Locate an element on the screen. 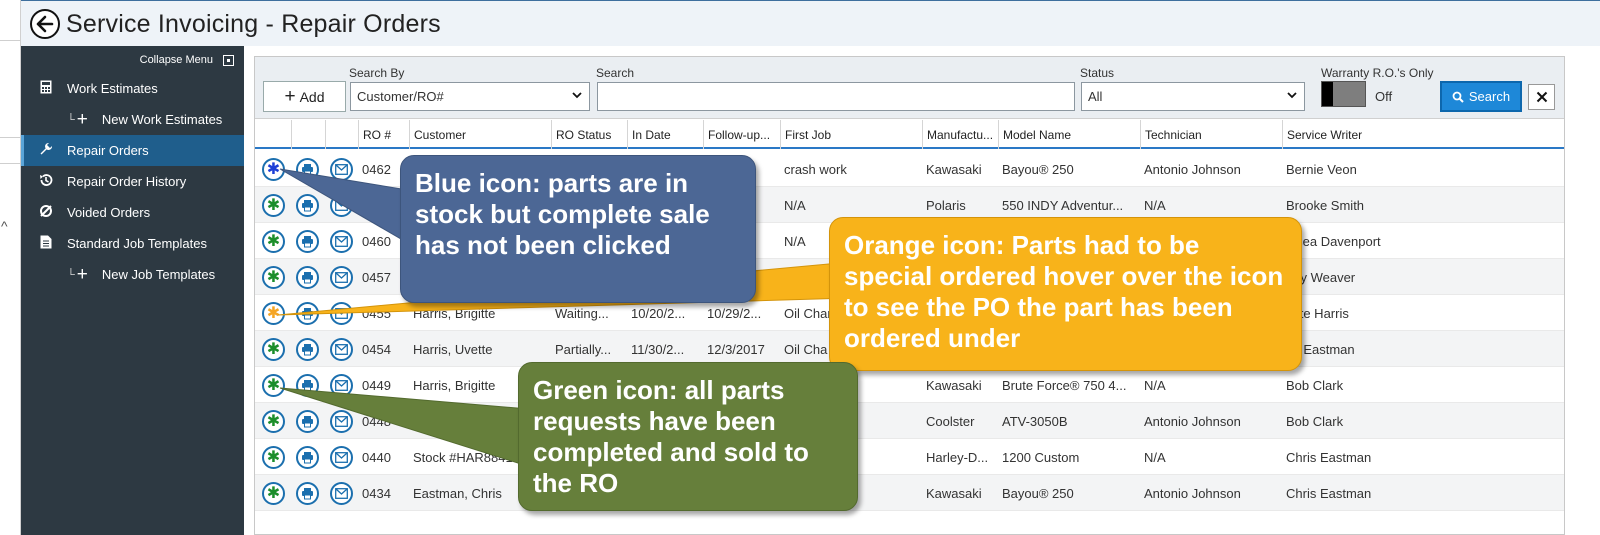 The height and width of the screenshot is (535, 1600). clear-search-button is located at coordinates (1541, 97).